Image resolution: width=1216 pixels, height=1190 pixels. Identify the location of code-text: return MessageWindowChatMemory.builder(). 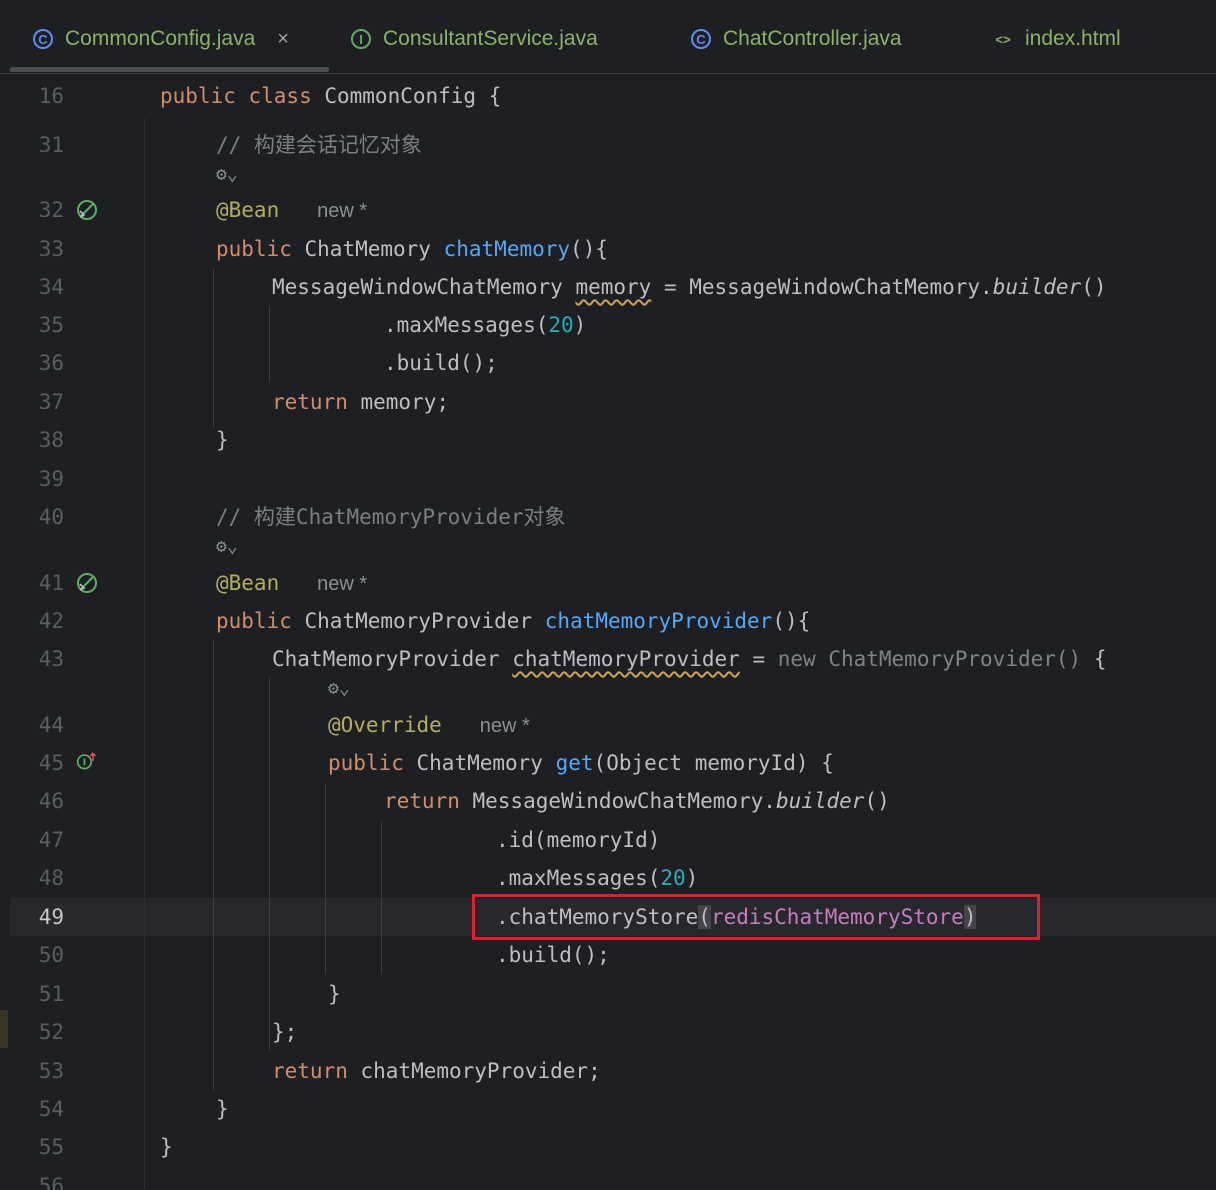
(637, 801).